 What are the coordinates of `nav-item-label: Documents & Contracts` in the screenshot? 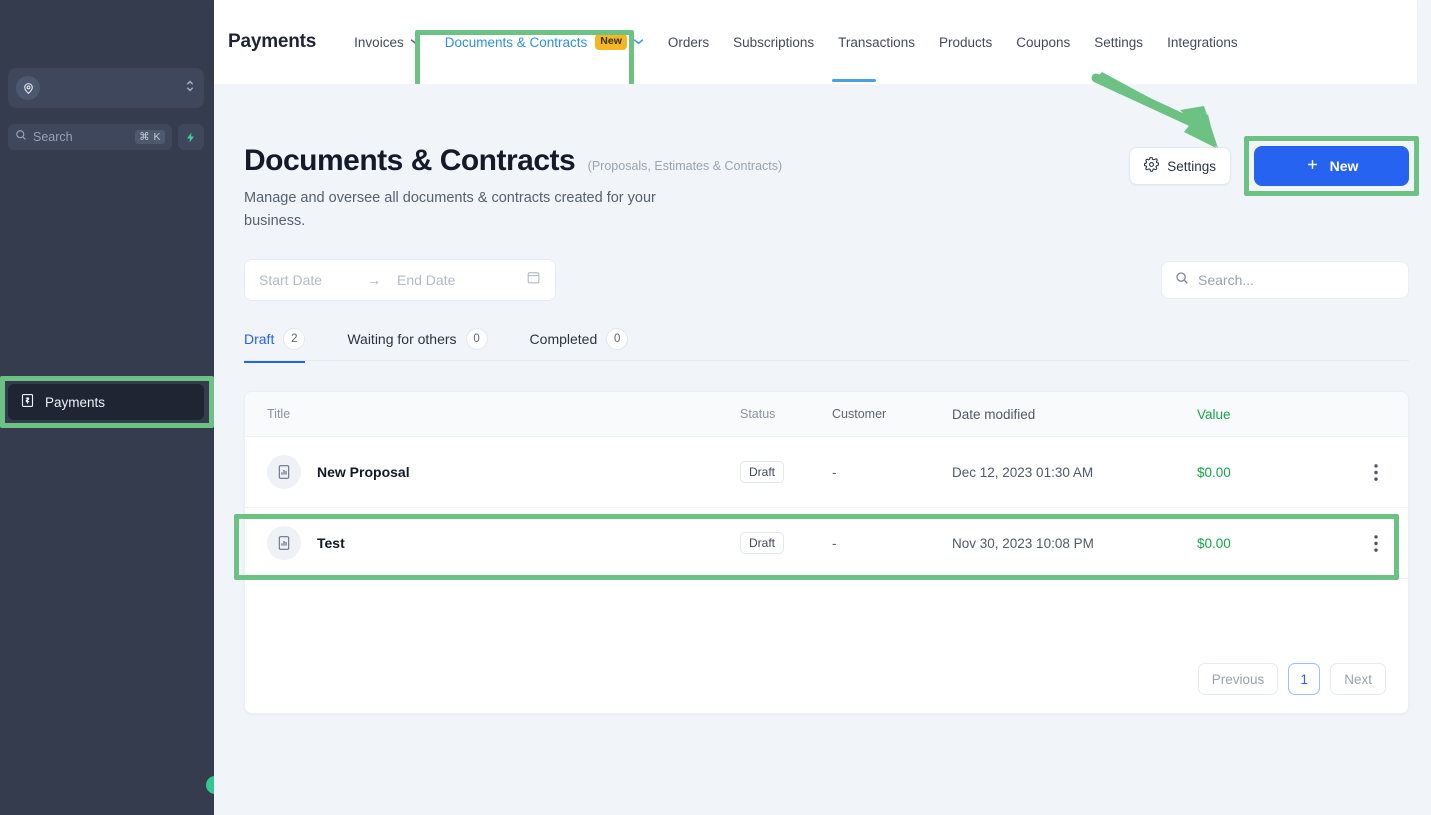 It's located at (516, 42).